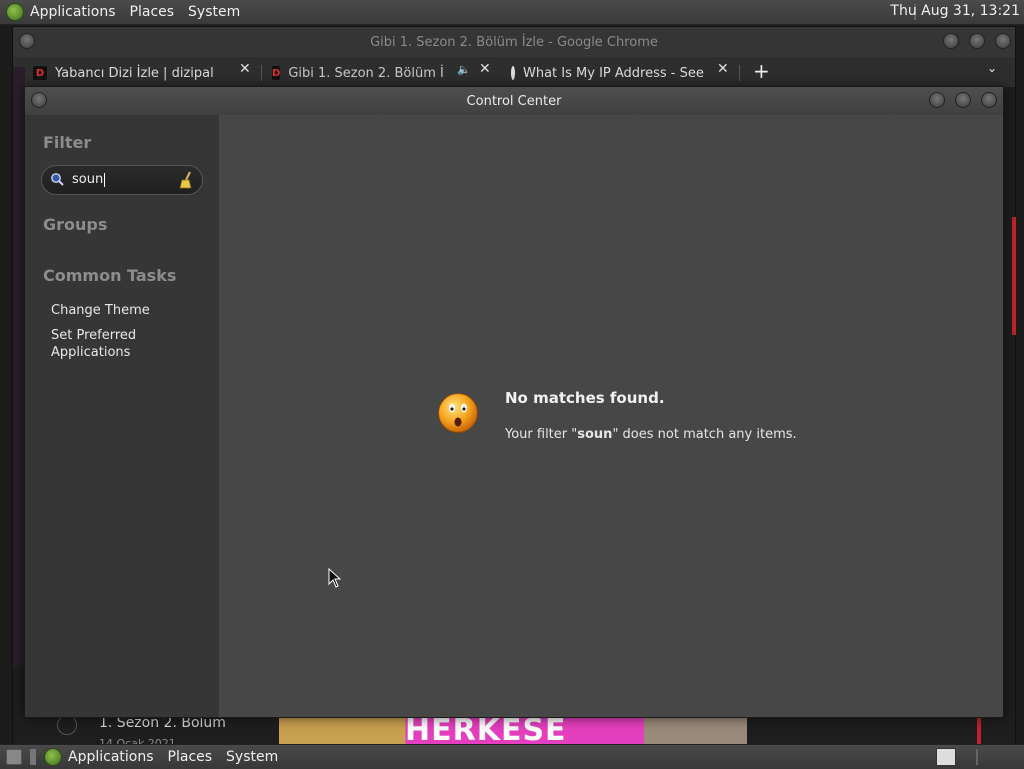 The width and height of the screenshot is (1024, 769). Describe the element at coordinates (1014, 276) in the screenshot. I see `scrollbar-thumb` at that location.